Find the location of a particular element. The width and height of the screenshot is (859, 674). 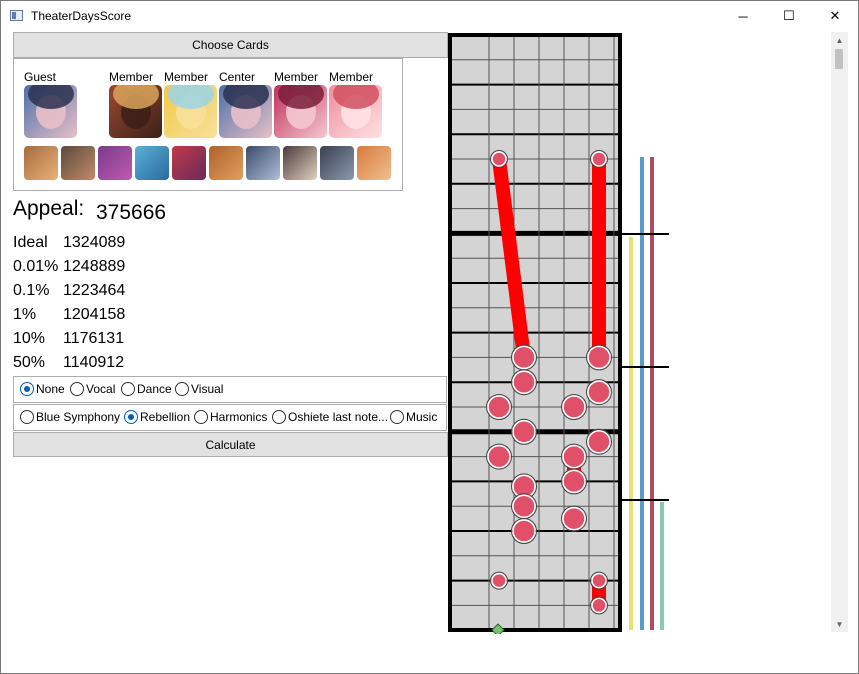

role-label: Center is located at coordinates (237, 77).